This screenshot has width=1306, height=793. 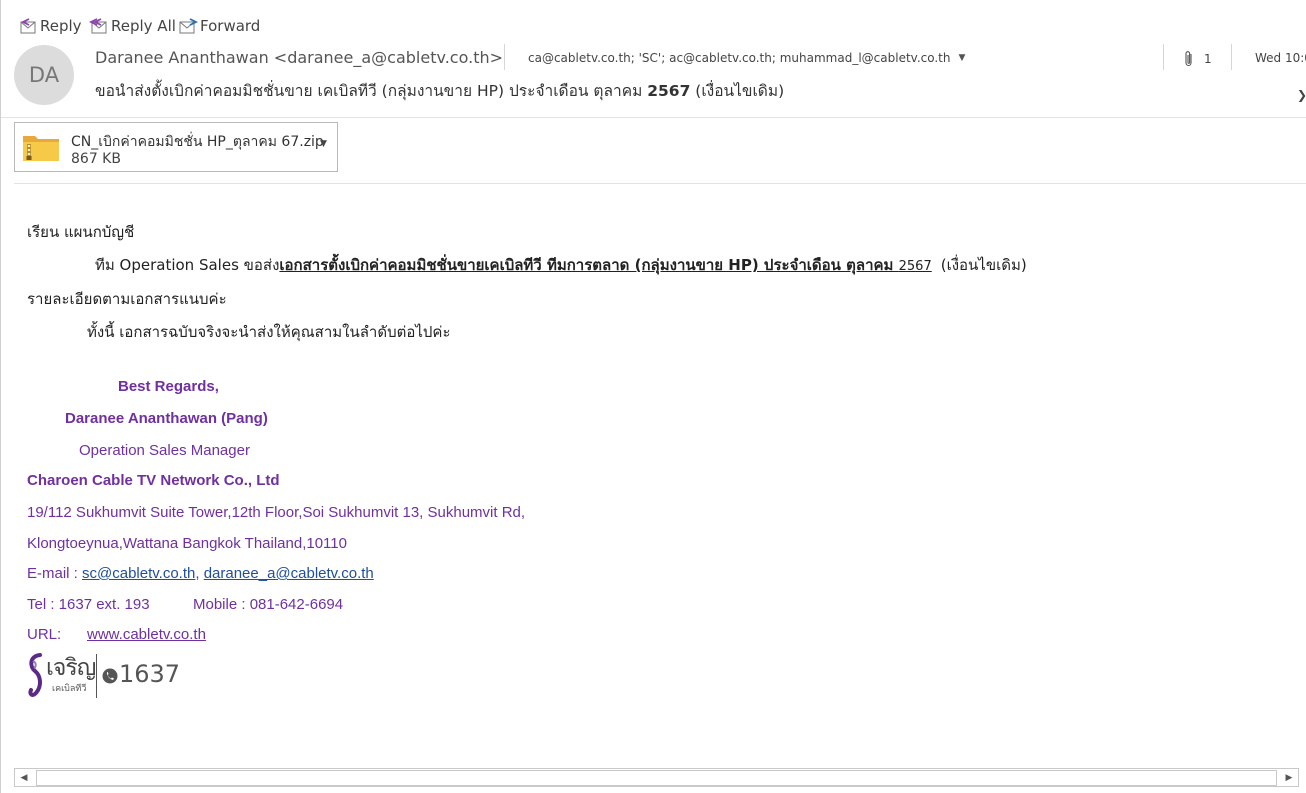 What do you see at coordinates (35, 675) in the screenshot?
I see `charoen-logo-icon` at bounding box center [35, 675].